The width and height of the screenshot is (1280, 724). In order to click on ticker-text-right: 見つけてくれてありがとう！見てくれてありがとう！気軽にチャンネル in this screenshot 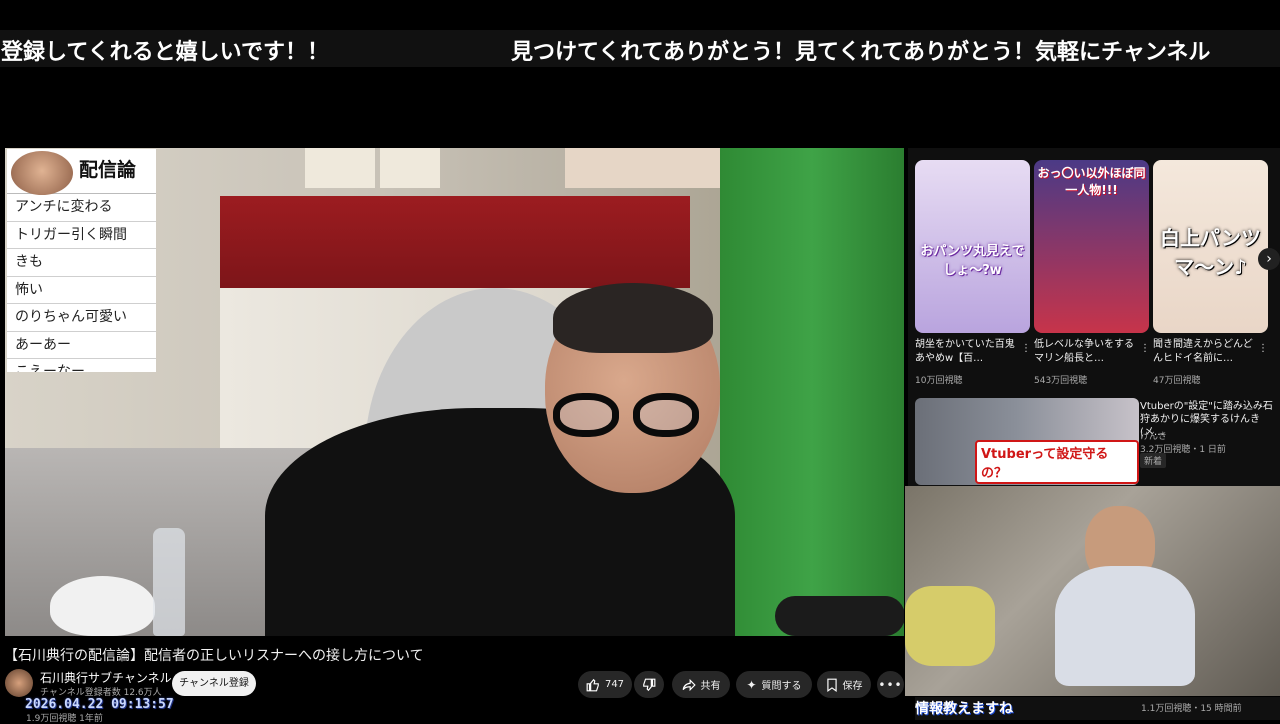, I will do `click(861, 52)`.